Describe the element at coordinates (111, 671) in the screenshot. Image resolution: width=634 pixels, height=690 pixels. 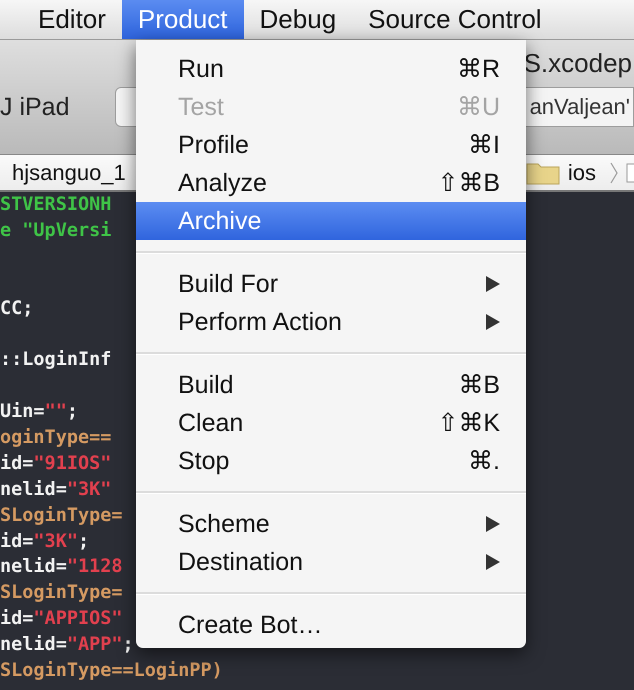
I see `code-line: SLoginType==LoginPP)` at that location.